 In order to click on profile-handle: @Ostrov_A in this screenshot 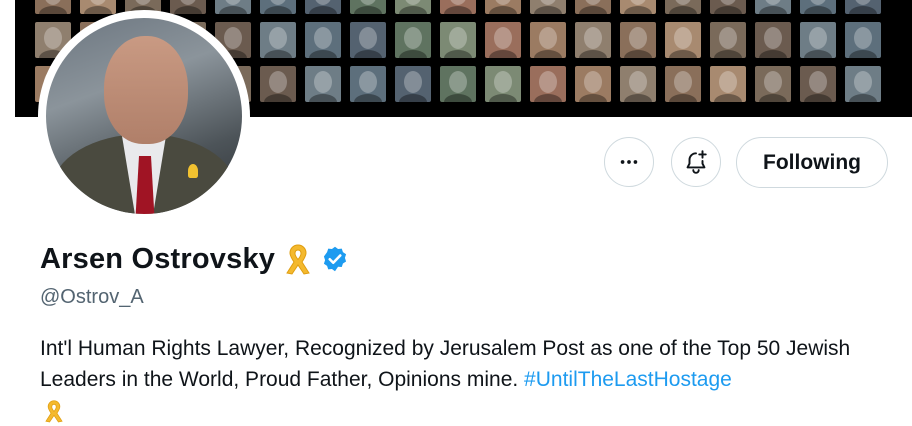, I will do `click(92, 297)`.